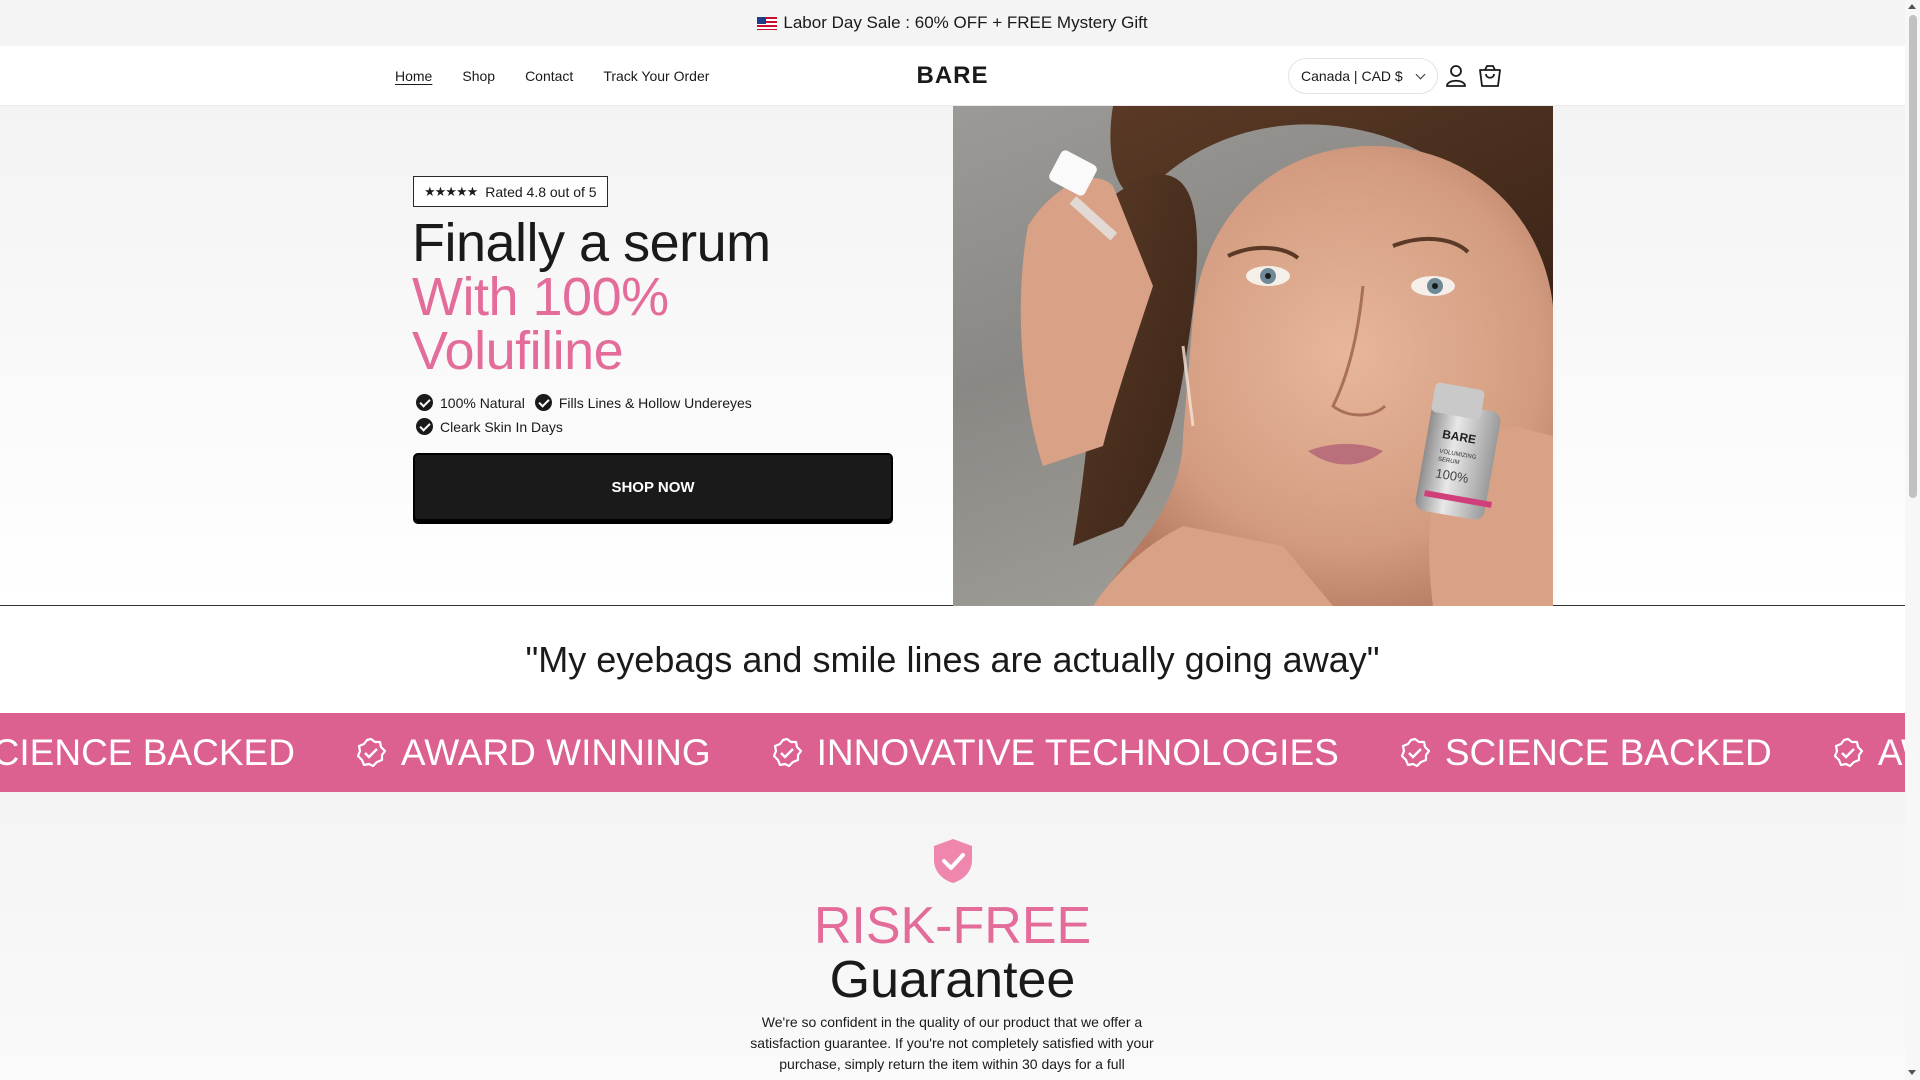 The image size is (1920, 1080). What do you see at coordinates (653, 487) in the screenshot?
I see `shop-now-button: SHOP NOW` at bounding box center [653, 487].